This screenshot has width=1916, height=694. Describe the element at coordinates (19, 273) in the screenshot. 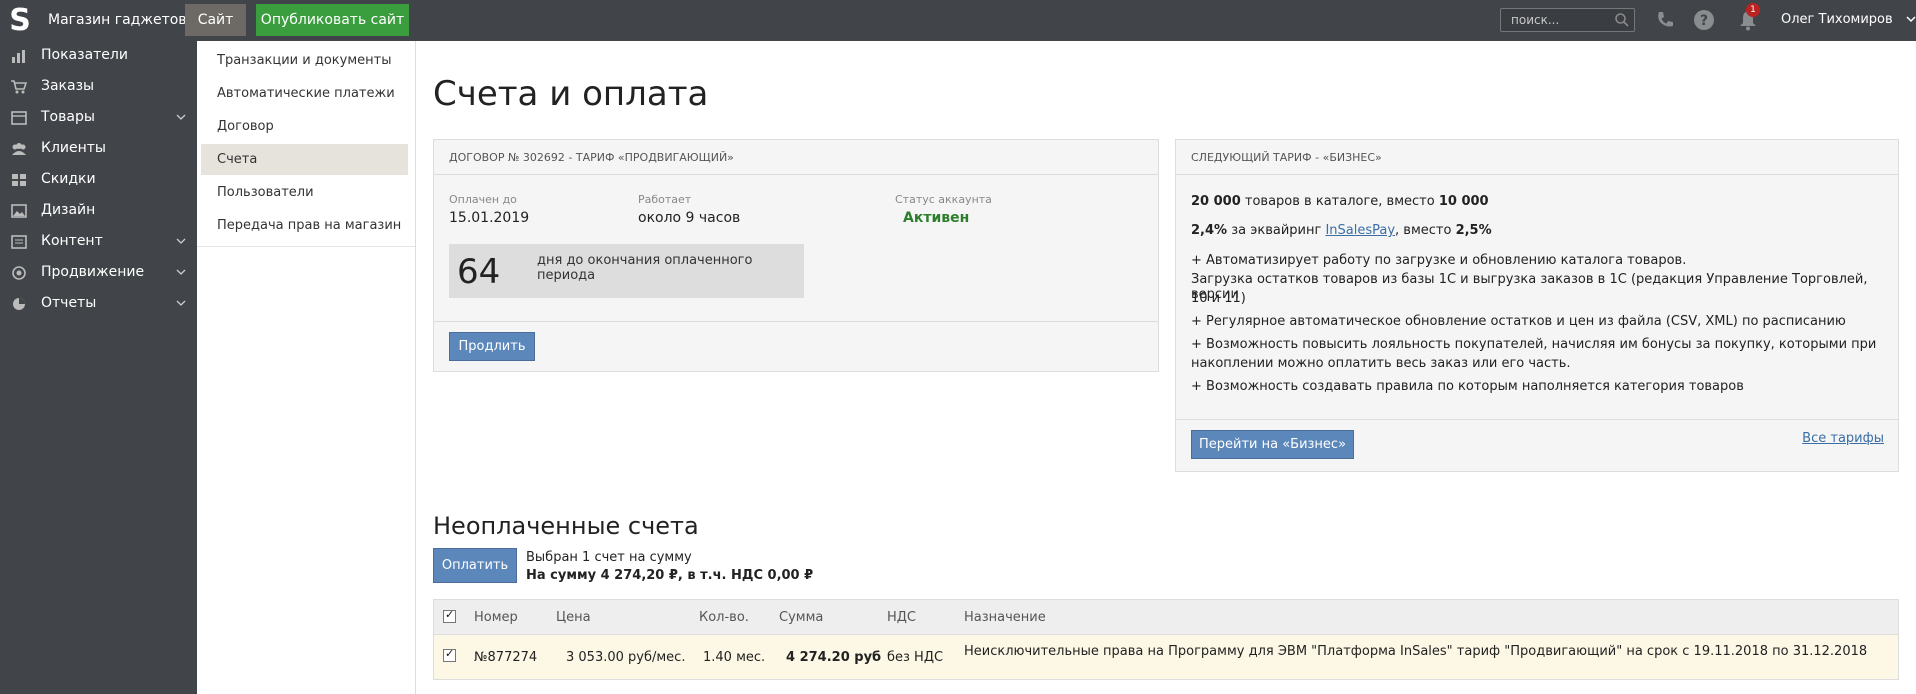

I see `promo-icon` at that location.